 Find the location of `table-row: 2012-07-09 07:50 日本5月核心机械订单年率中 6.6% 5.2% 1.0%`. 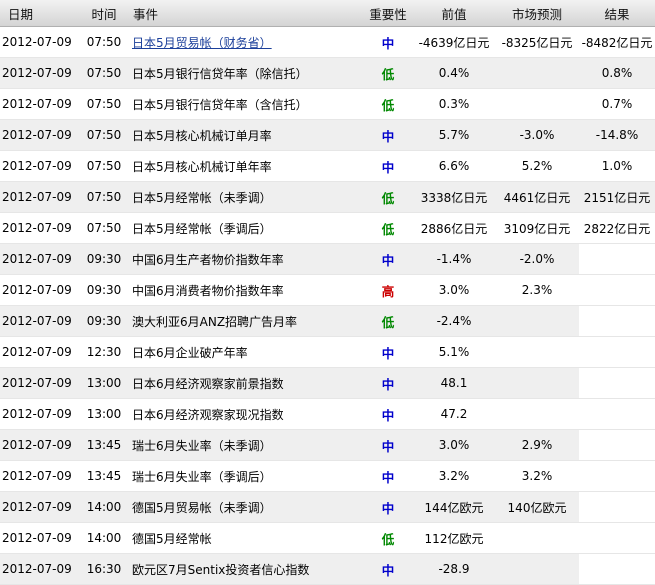

table-row: 2012-07-09 07:50 日本5月核心机械订单年率中 6.6% 5.2% 1.0% is located at coordinates (327, 166).